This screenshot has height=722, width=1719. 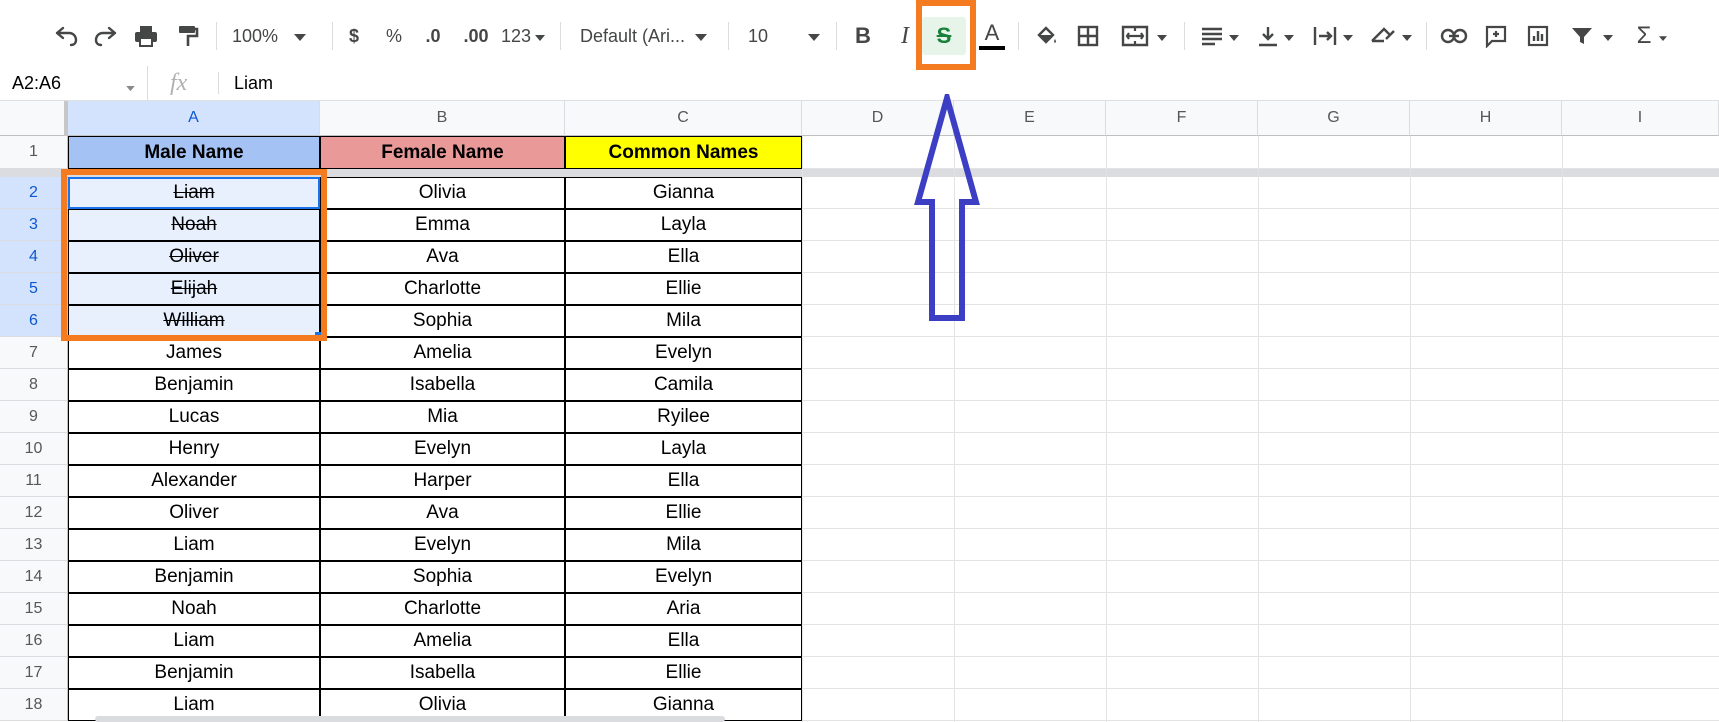 What do you see at coordinates (476, 36) in the screenshot?
I see `increase-decimal-button: .00` at bounding box center [476, 36].